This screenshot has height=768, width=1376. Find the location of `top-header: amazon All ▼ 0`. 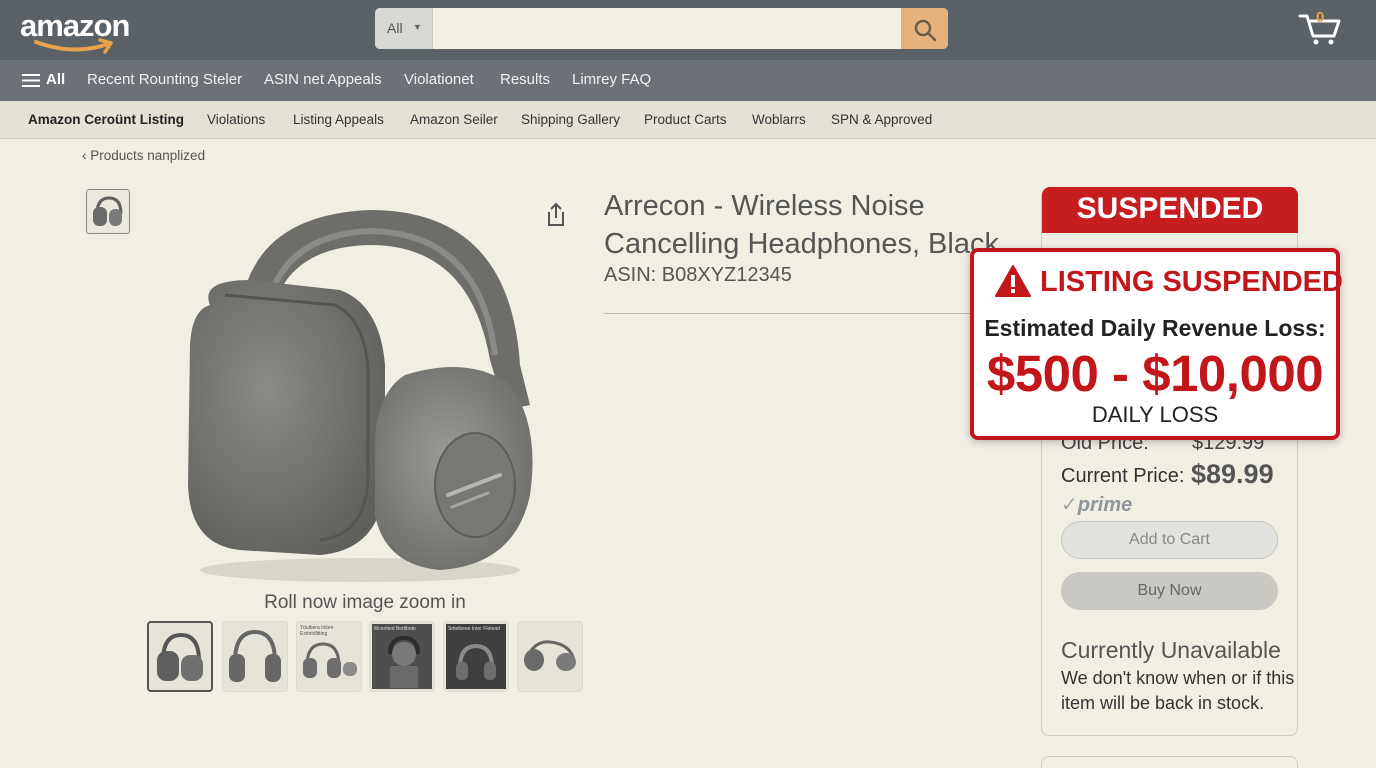

top-header: amazon All ▼ 0 is located at coordinates (688, 30).